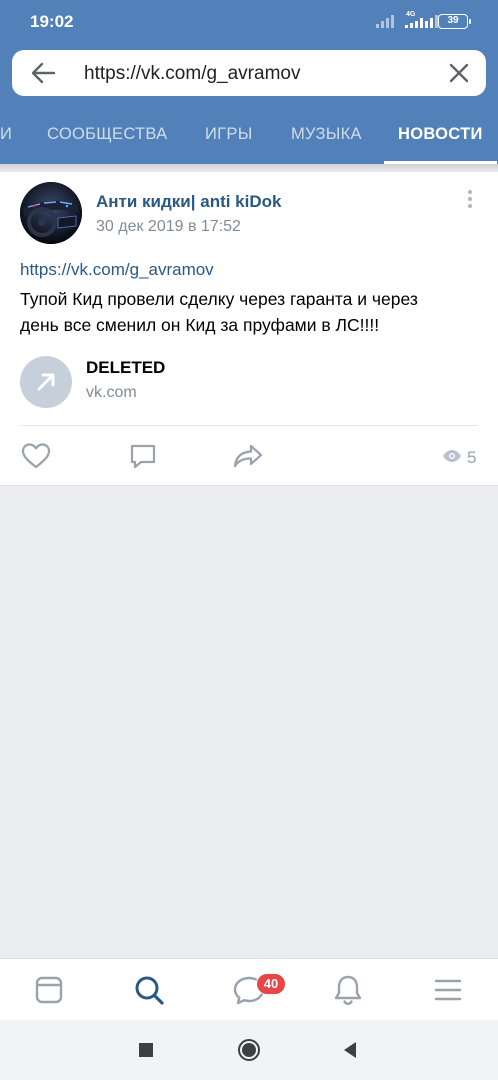  I want to click on home-icon, so click(249, 1050).